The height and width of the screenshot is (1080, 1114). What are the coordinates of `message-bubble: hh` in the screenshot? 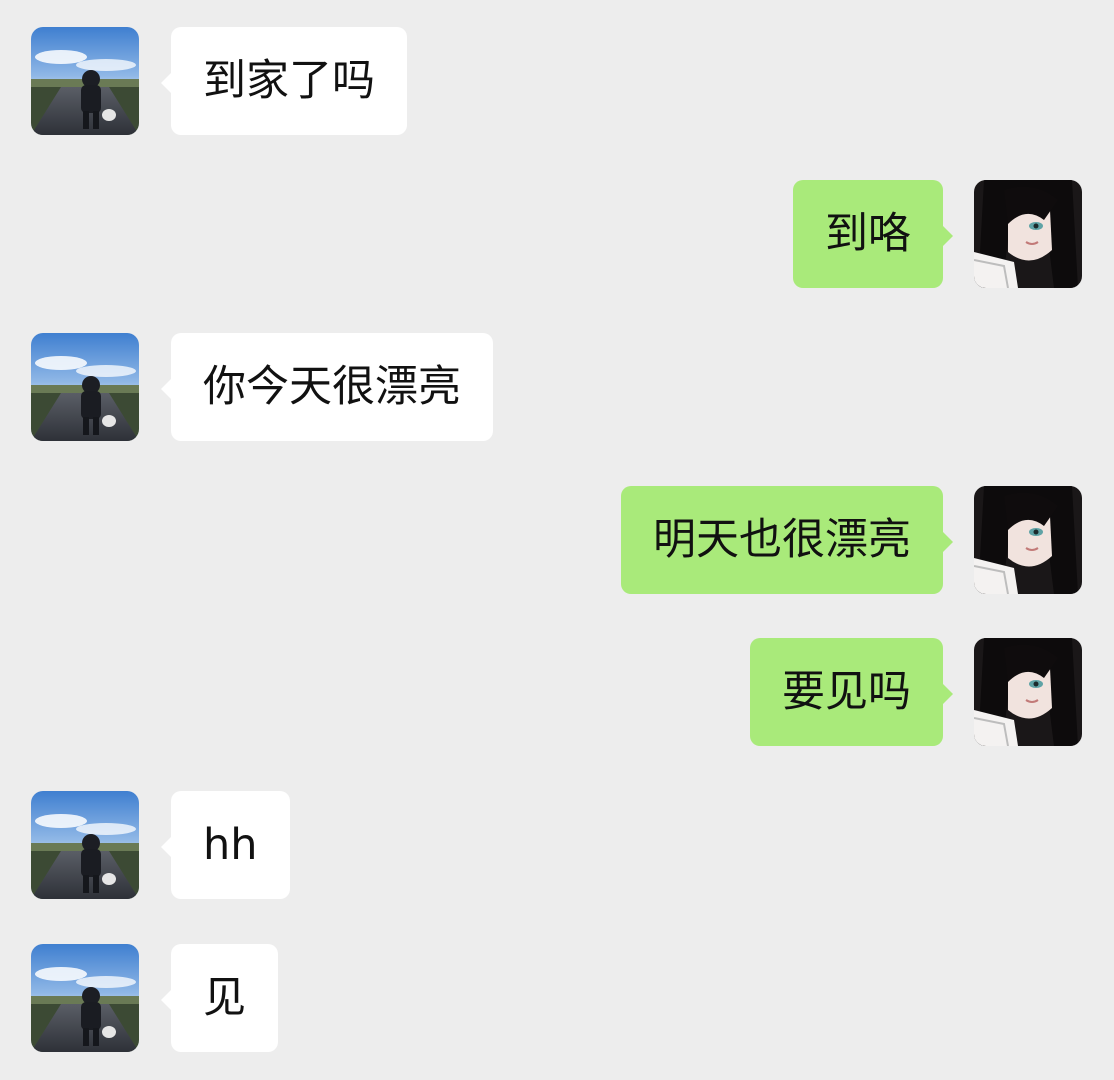 It's located at (225, 845).